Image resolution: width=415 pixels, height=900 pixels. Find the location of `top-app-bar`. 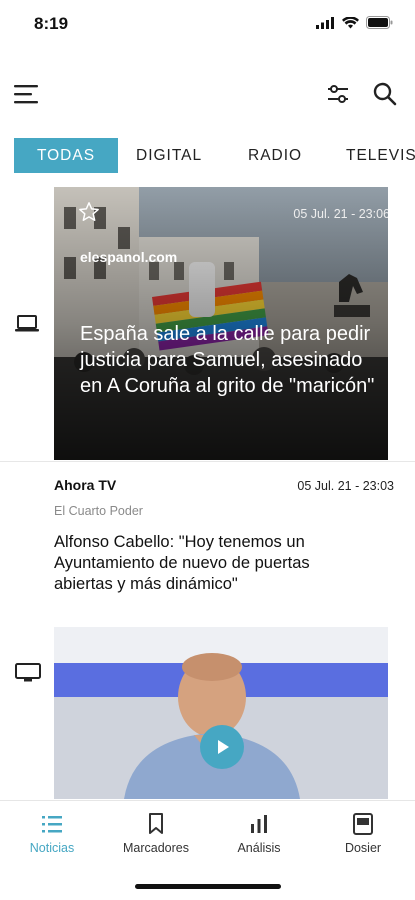

top-app-bar is located at coordinates (207, 95).